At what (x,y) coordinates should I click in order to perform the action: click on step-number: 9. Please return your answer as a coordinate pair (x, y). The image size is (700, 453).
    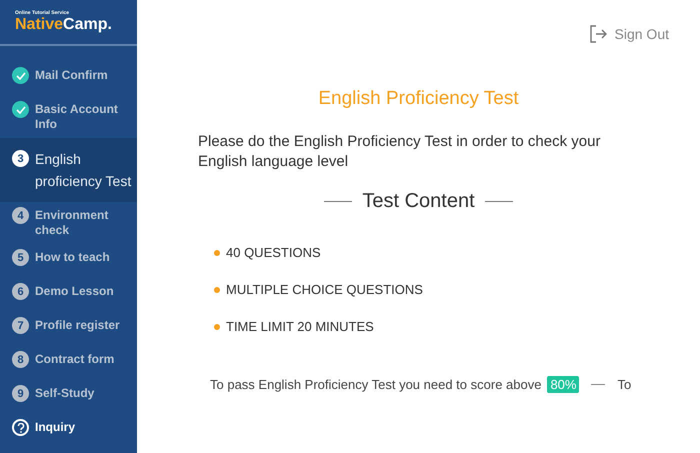
    Looking at the image, I should click on (20, 393).